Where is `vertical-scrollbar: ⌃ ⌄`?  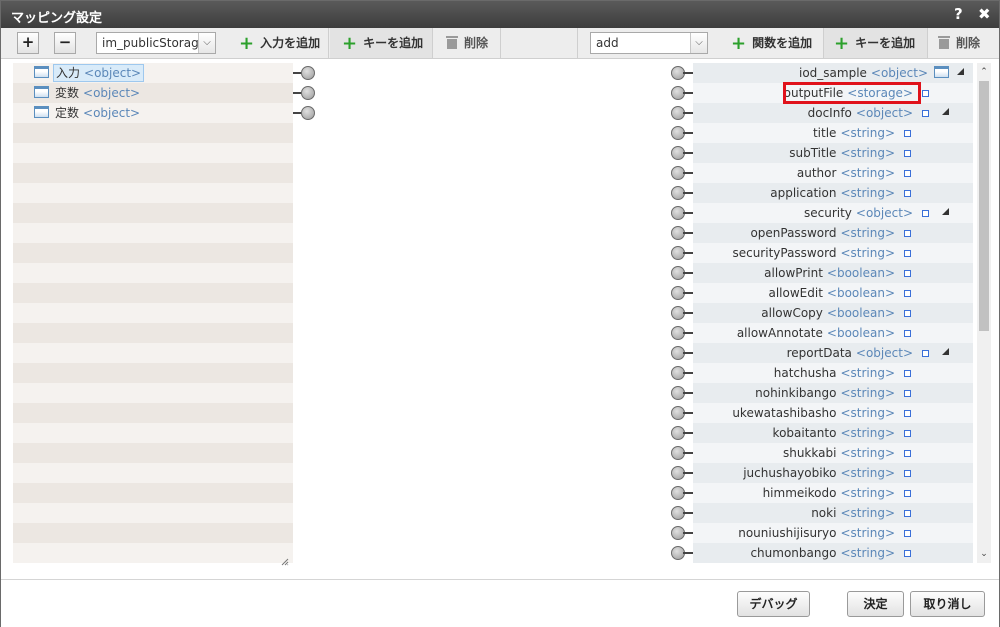
vertical-scrollbar: ⌃ ⌄ is located at coordinates (984, 313).